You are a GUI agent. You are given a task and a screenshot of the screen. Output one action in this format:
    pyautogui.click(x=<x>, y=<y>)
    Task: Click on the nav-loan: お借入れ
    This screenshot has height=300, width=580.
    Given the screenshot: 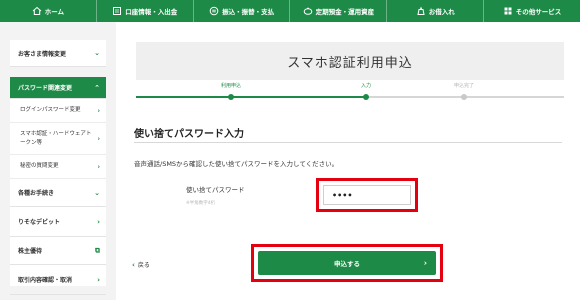 What is the action you would take?
    pyautogui.click(x=436, y=11)
    